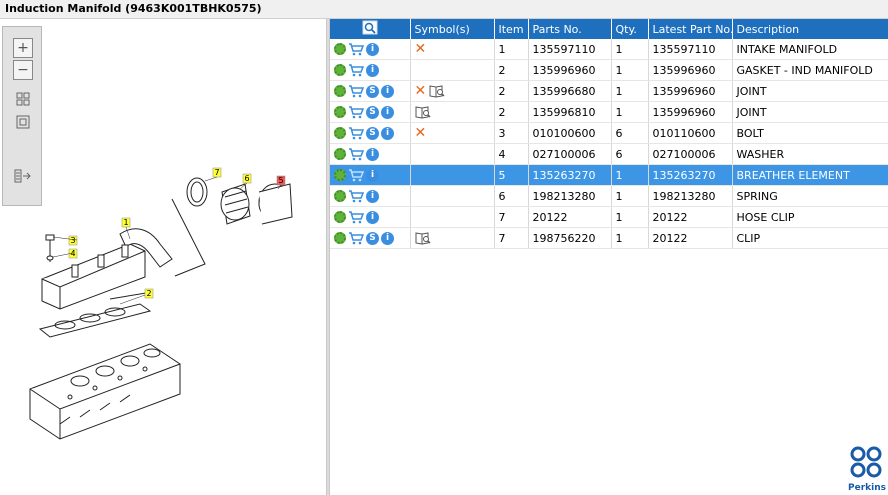  I want to click on export-button, so click(23, 176).